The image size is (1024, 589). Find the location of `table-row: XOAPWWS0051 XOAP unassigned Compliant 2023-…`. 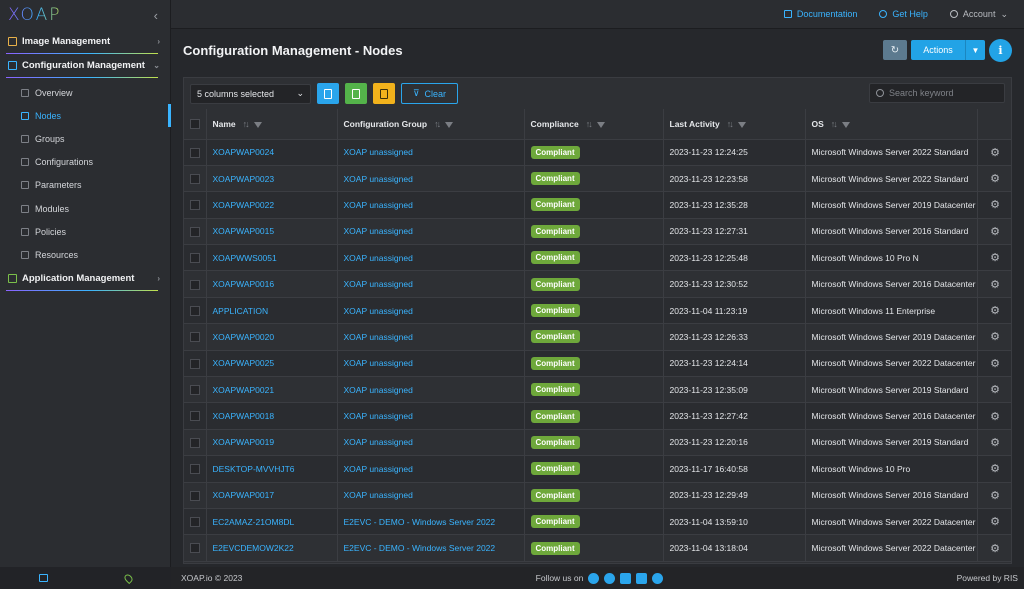

table-row: XOAPWWS0051 XOAP unassigned Compliant 2023-… is located at coordinates (597, 258).